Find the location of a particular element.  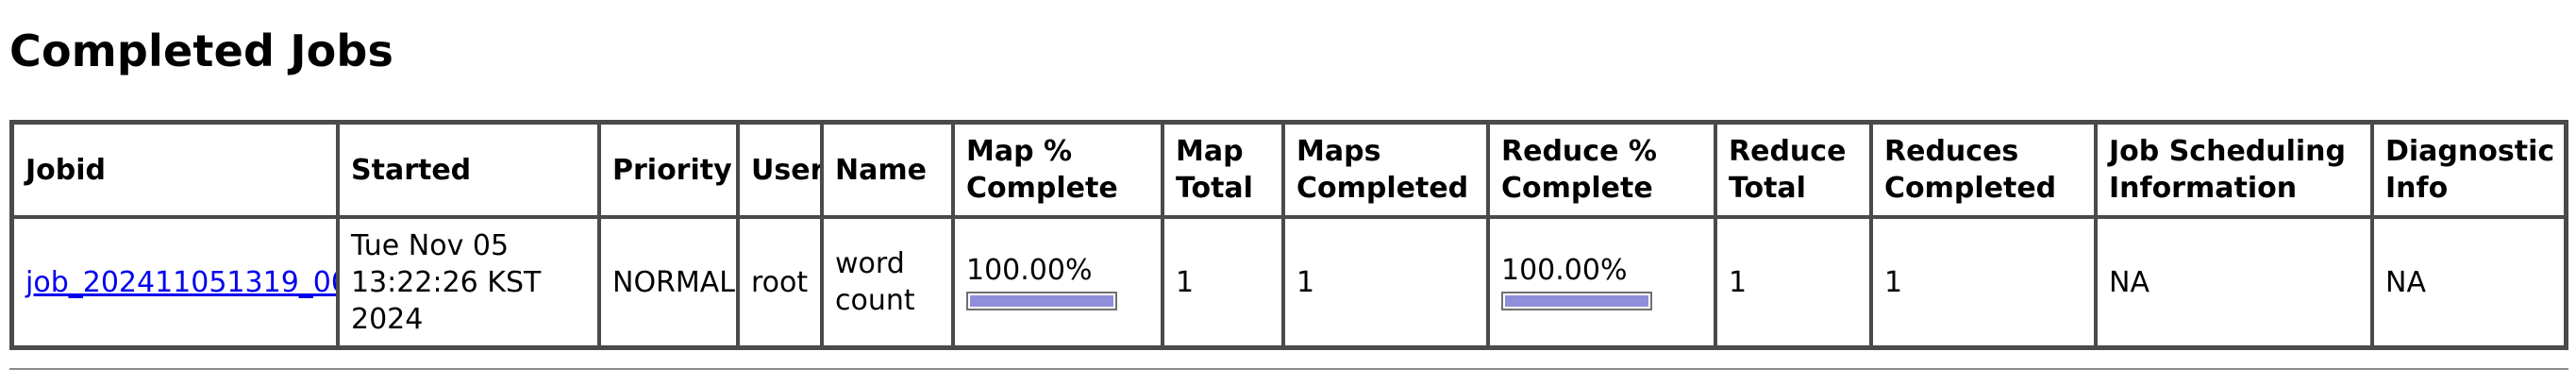

cell-diagnostic-info: NA is located at coordinates (2469, 282).